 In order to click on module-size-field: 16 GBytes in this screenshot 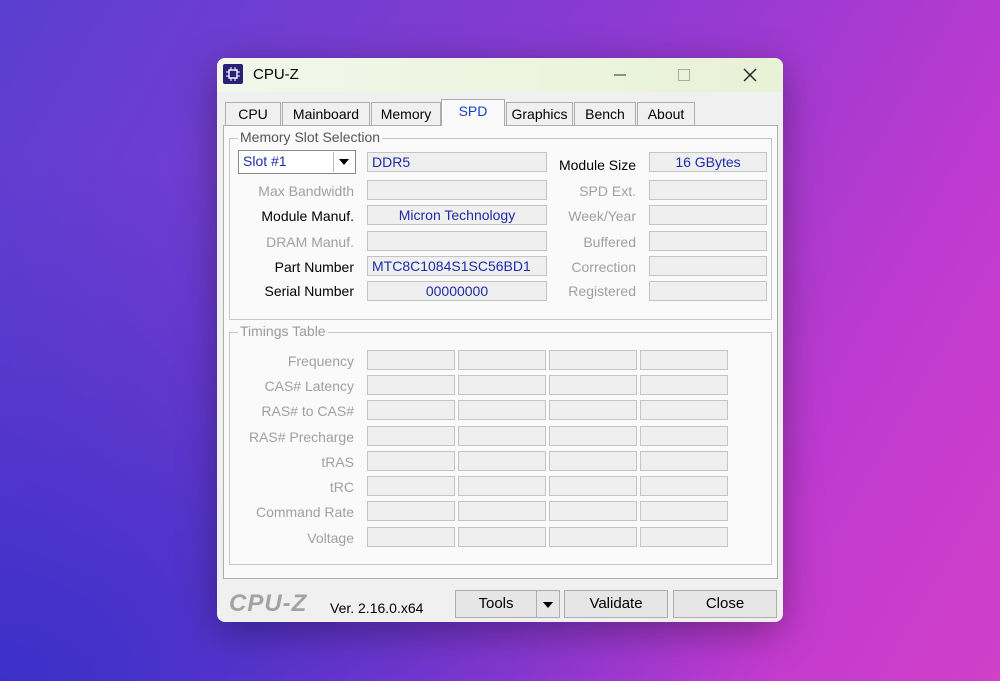, I will do `click(708, 162)`.